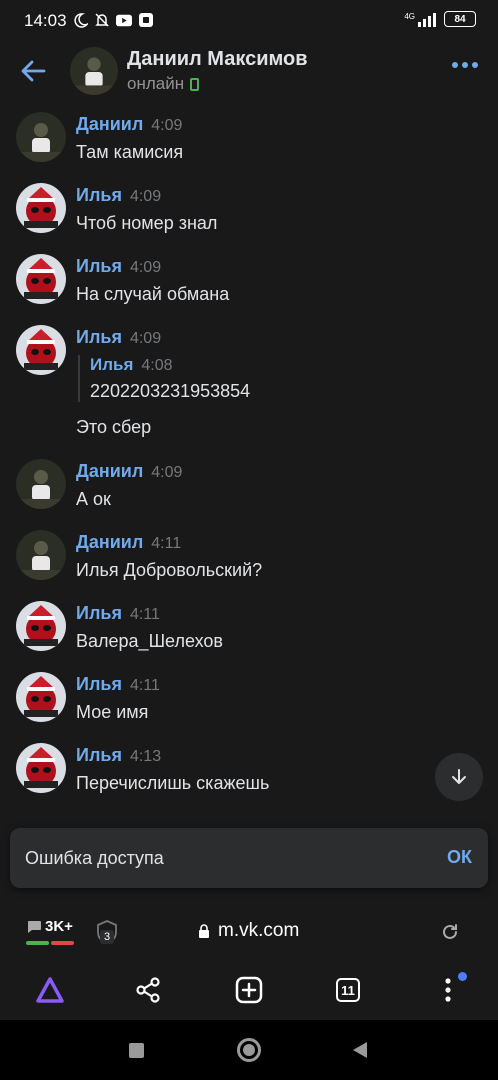 This screenshot has height=1080, width=498. What do you see at coordinates (195, 84) in the screenshot?
I see `mobile-online-icon` at bounding box center [195, 84].